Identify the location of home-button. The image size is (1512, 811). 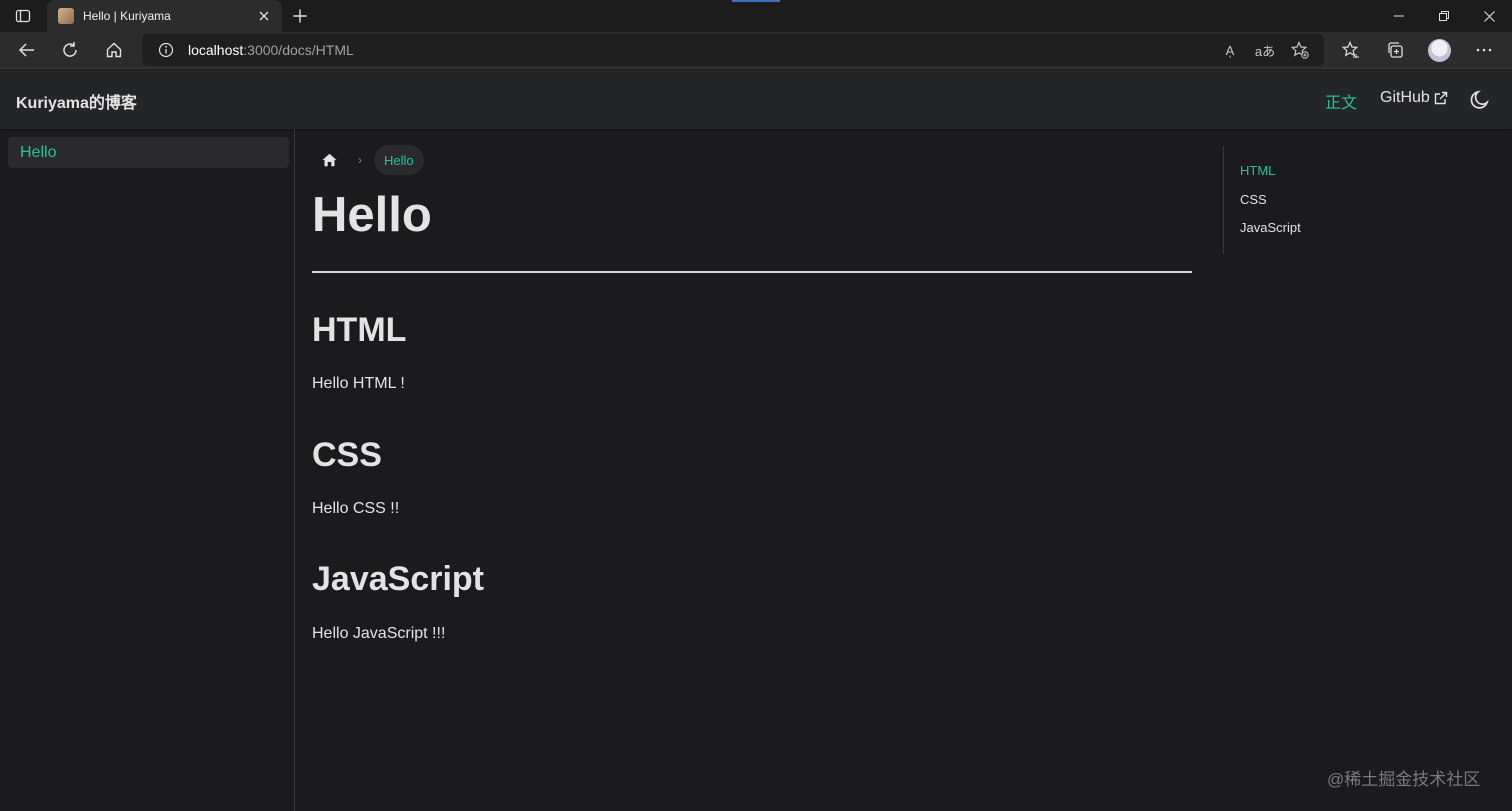
(114, 50).